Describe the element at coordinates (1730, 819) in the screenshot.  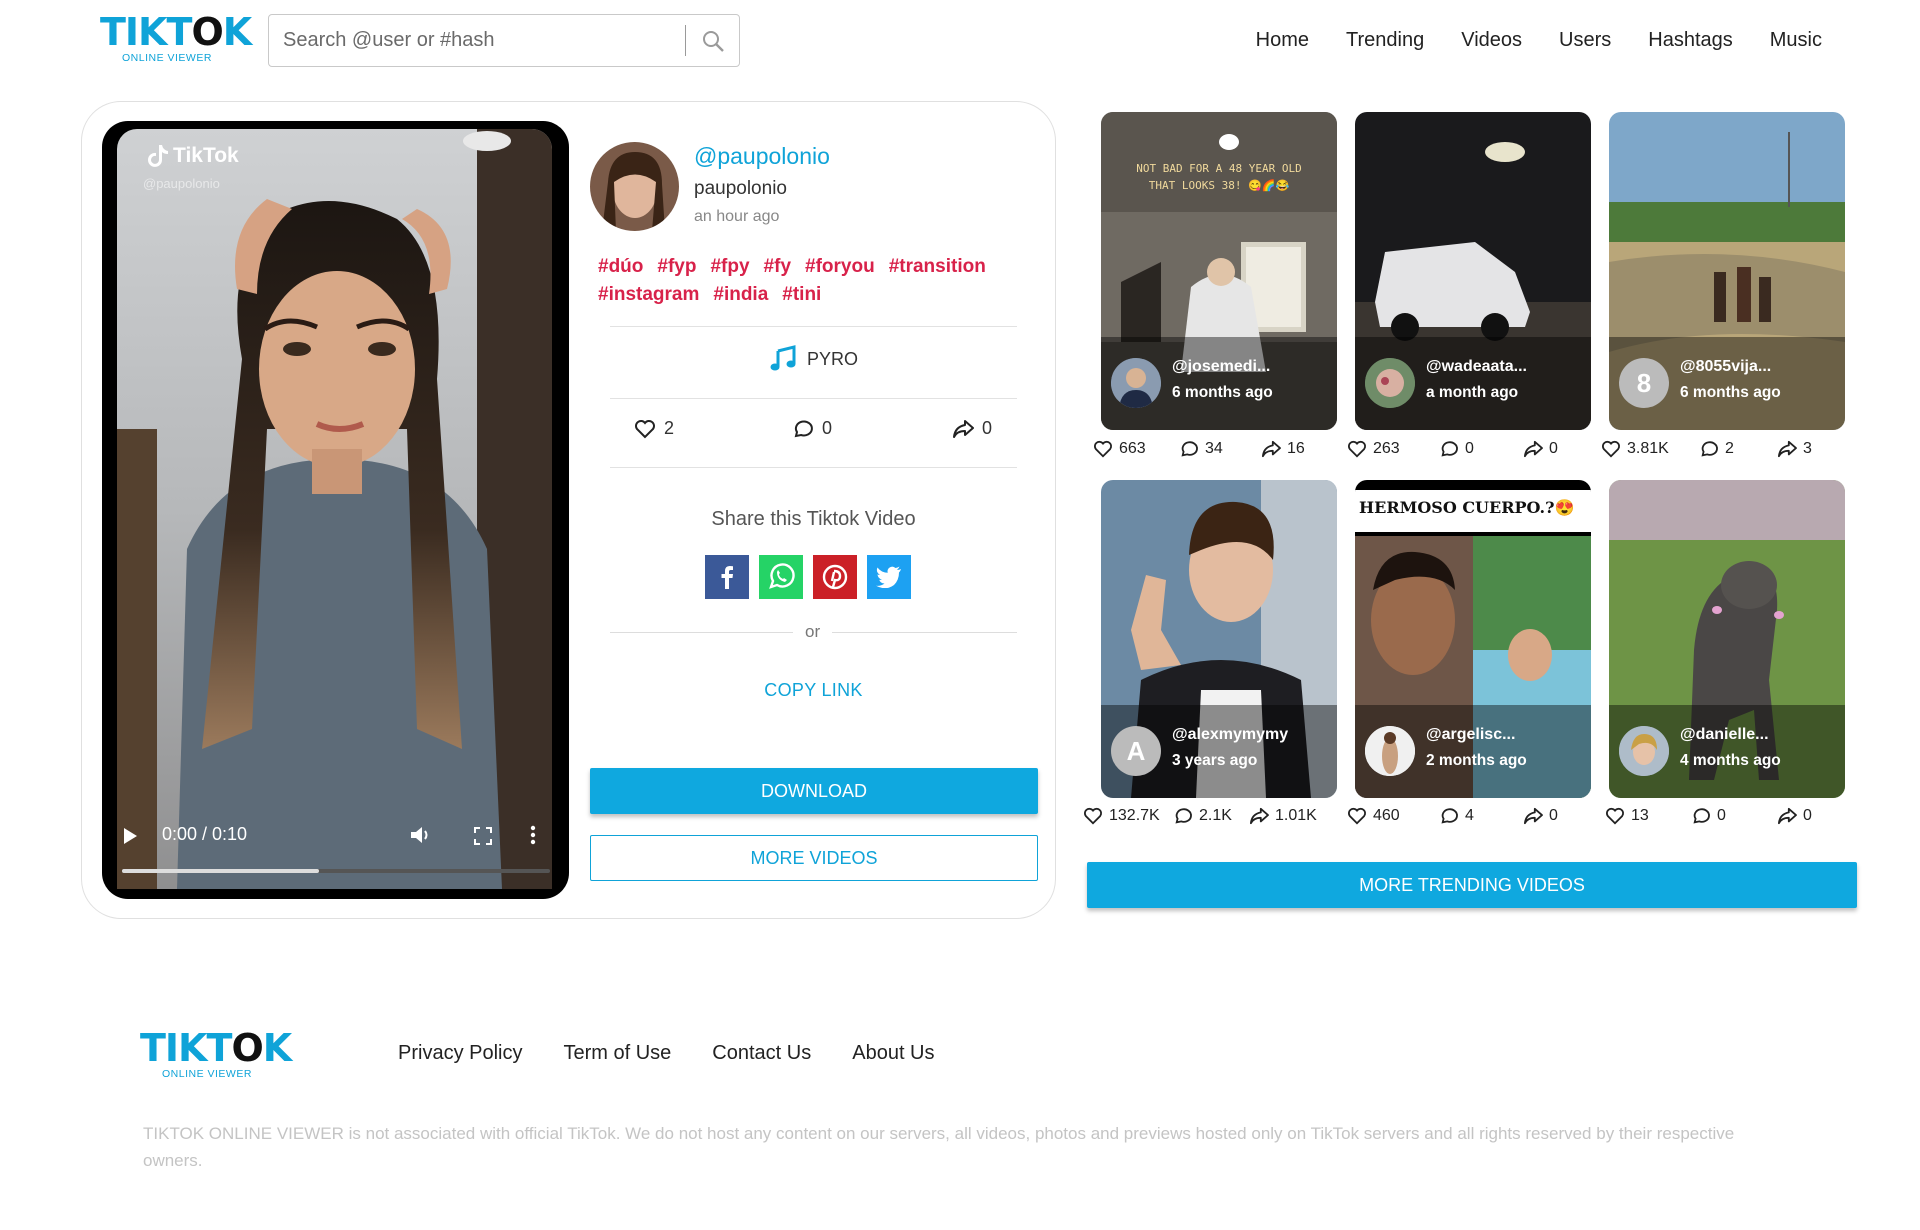
I see `trending-stats: 13 0 0` at that location.